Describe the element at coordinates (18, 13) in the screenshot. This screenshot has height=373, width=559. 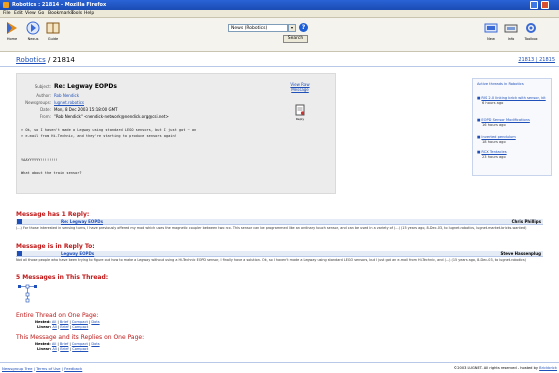
I see `menu-edit: Edit` at that location.